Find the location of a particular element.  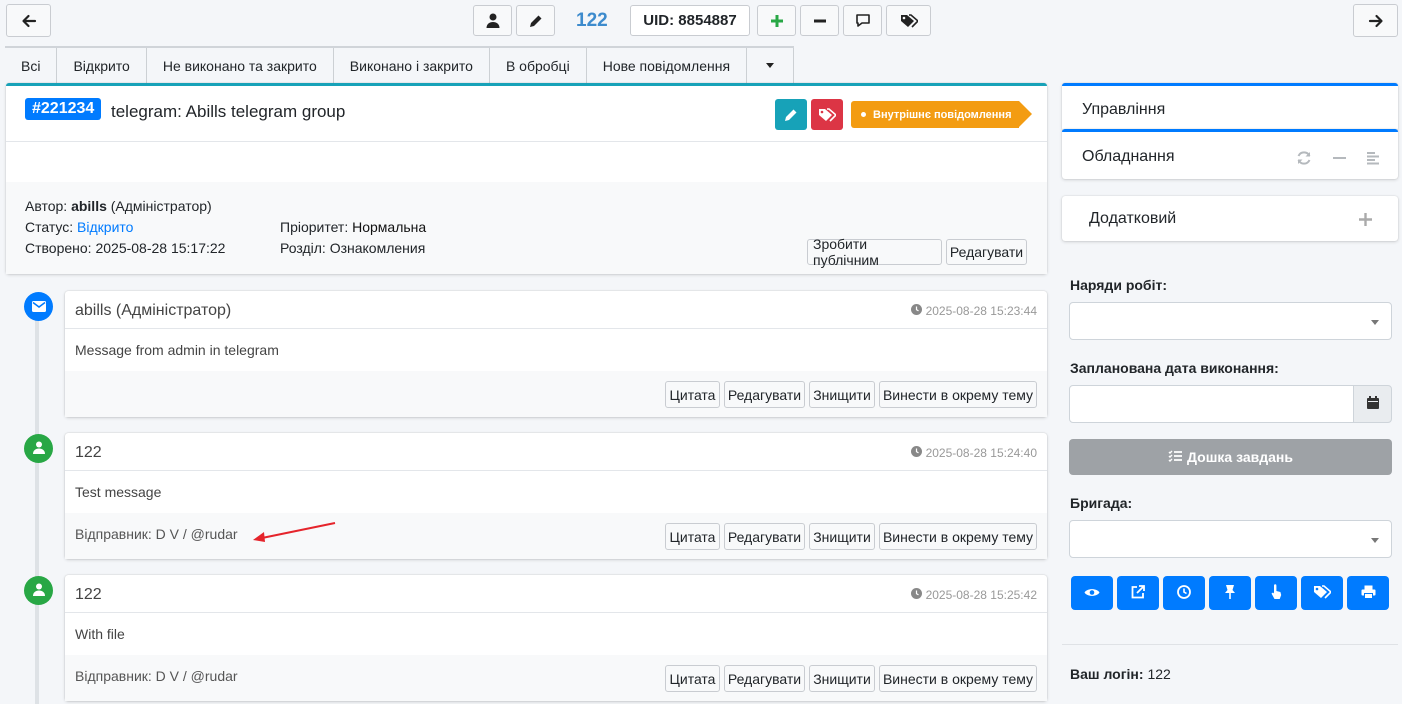

tab-new-message: Нове повідомлення is located at coordinates (667, 65).